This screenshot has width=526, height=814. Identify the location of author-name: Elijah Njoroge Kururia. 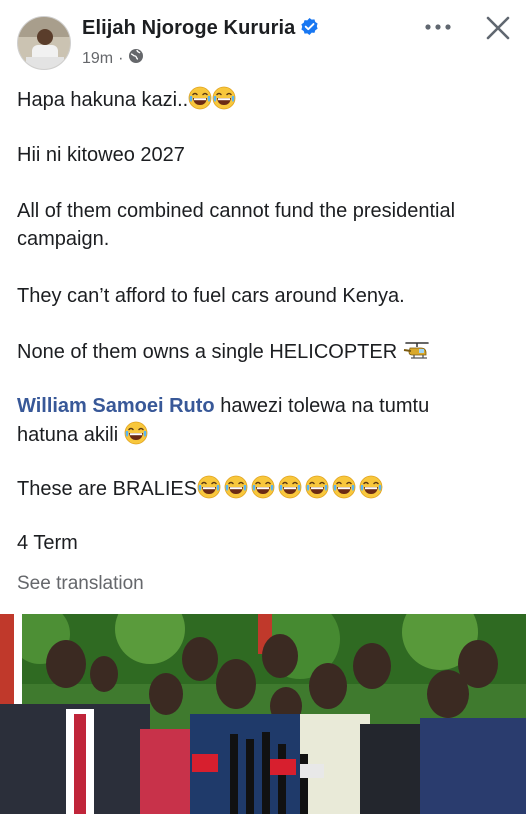
(200, 29).